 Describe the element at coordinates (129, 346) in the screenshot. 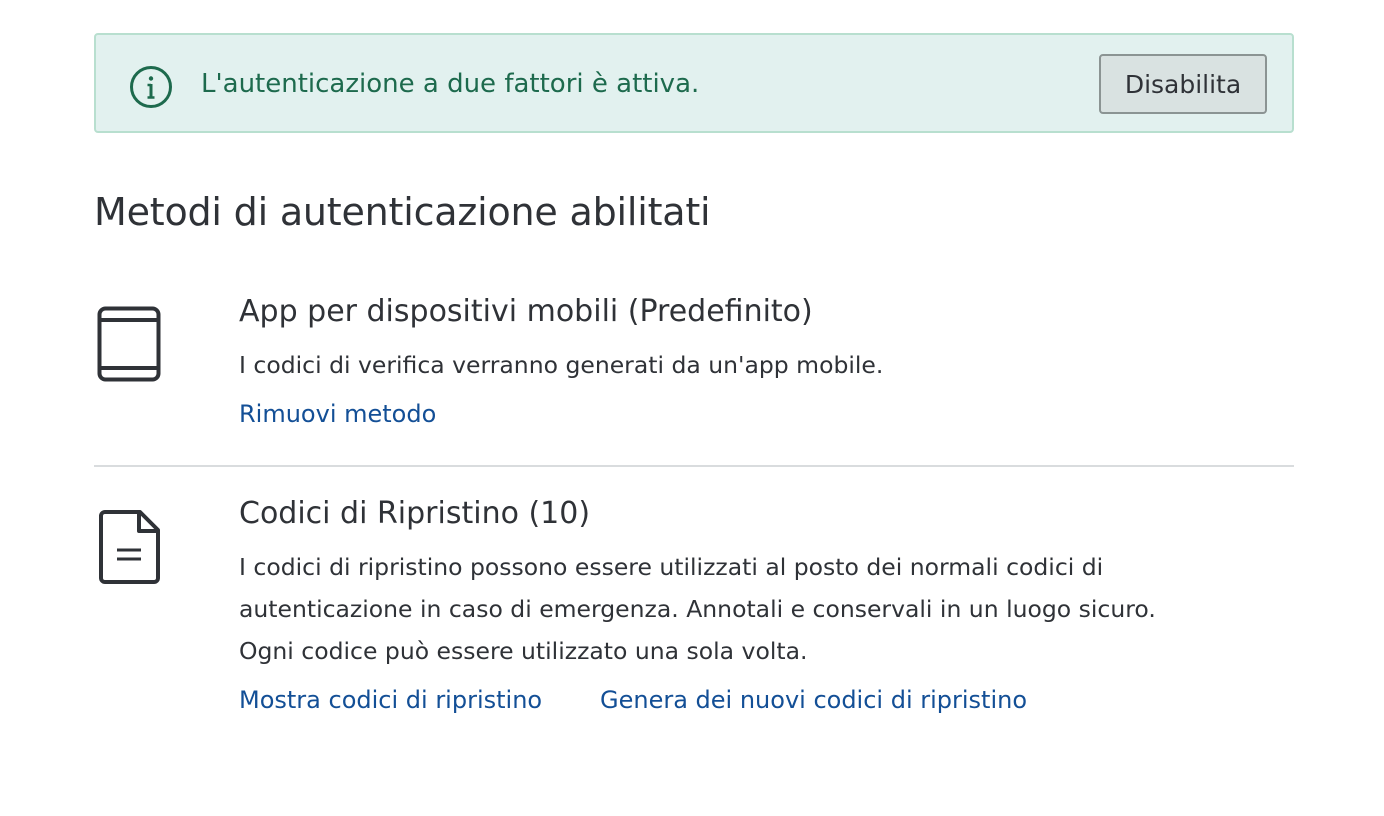

I see `mobile-device-icon` at that location.